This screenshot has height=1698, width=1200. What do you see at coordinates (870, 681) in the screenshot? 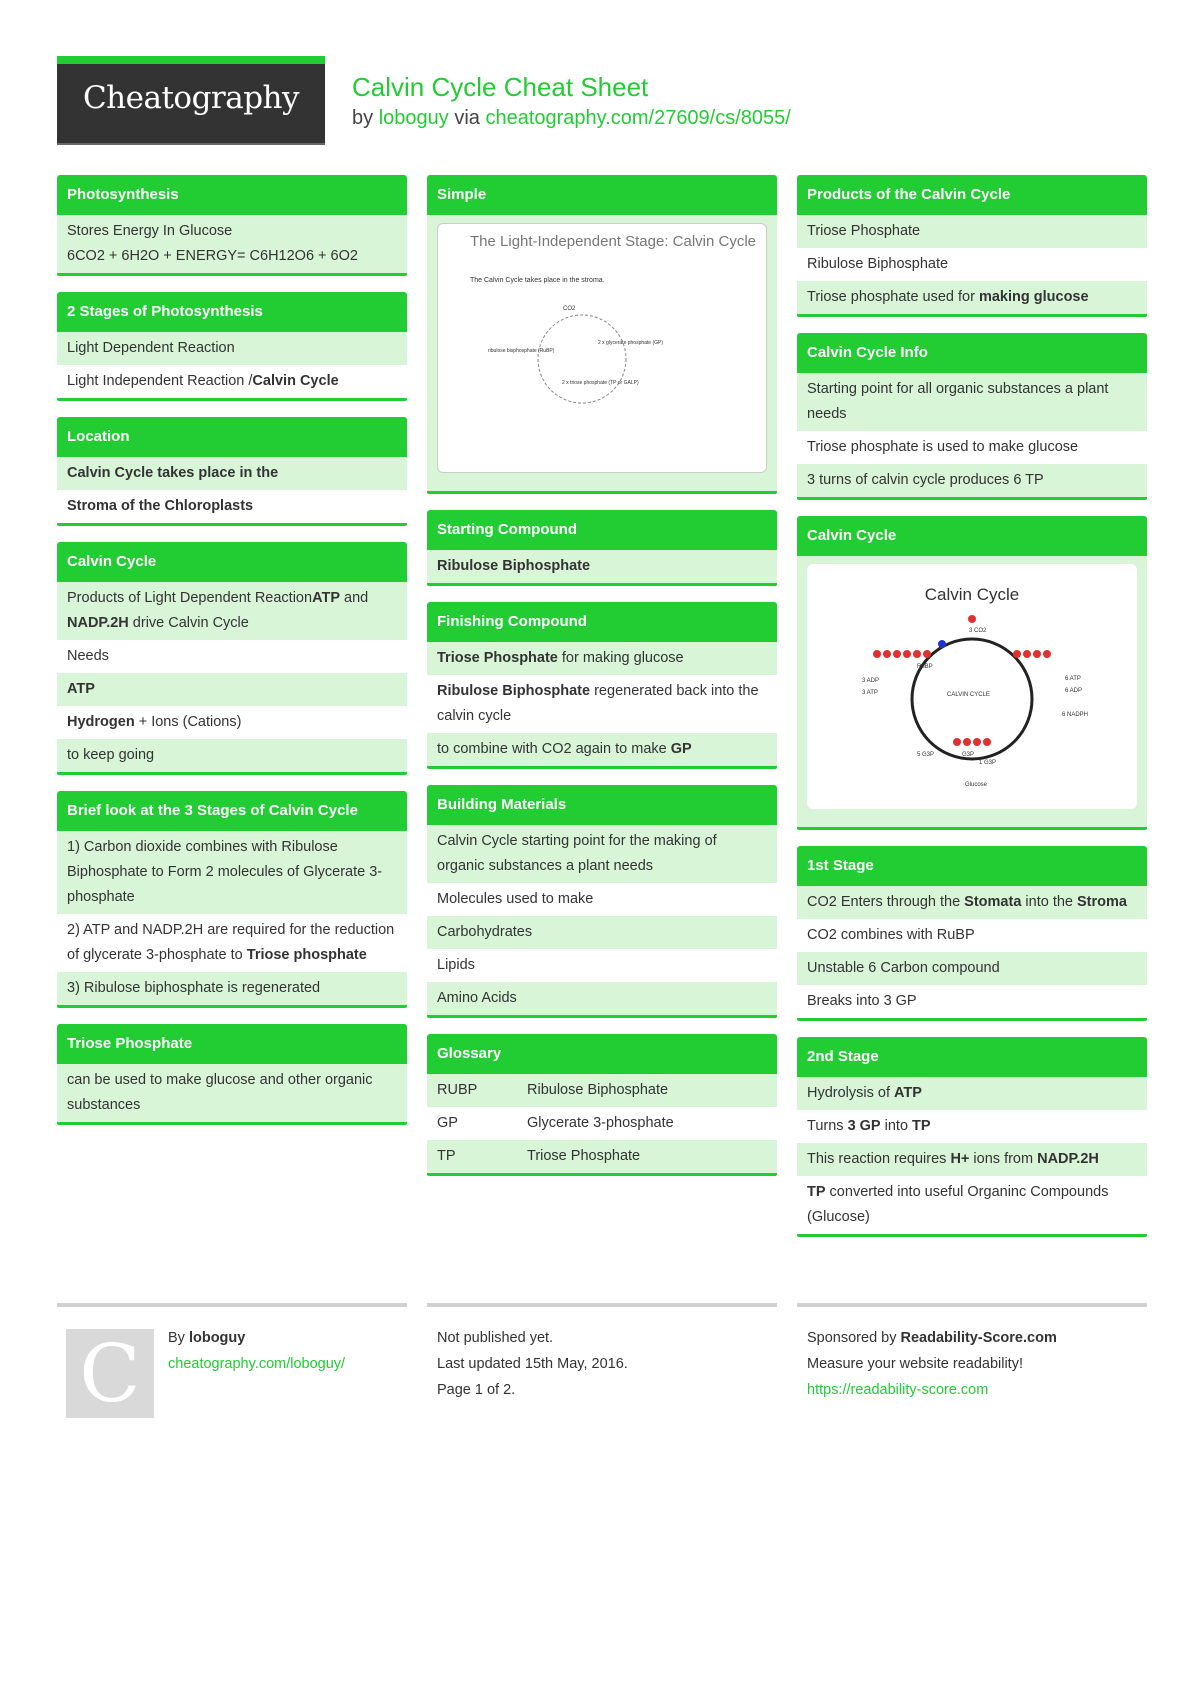
I see `cycle-label: 3 ADP` at bounding box center [870, 681].